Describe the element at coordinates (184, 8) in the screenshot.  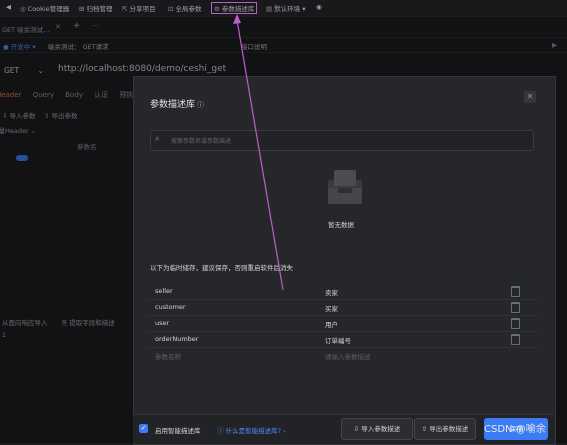
I see `global-params-button: ⊡ 全局参数` at that location.